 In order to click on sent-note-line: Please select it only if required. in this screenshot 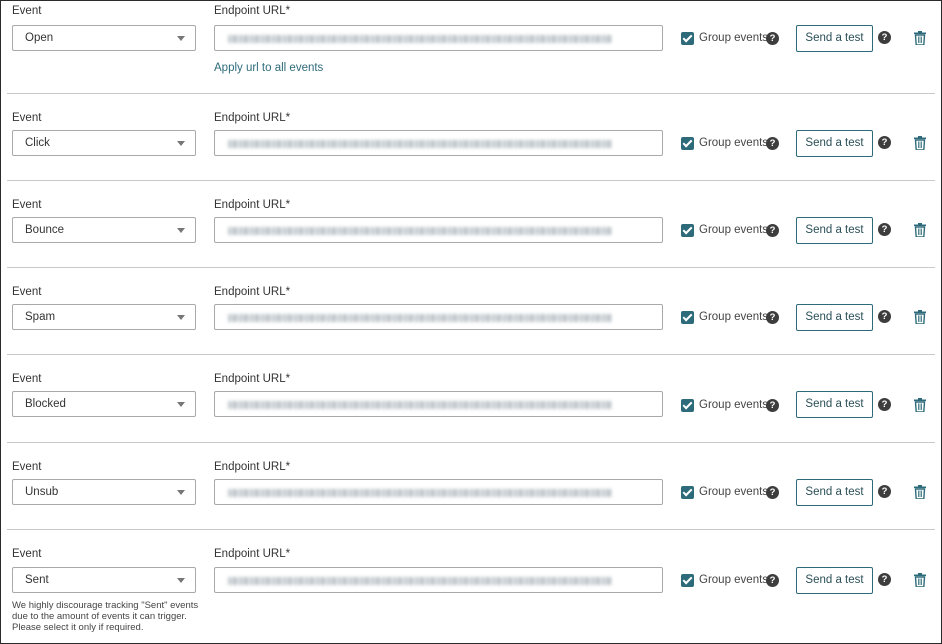, I will do `click(78, 627)`.